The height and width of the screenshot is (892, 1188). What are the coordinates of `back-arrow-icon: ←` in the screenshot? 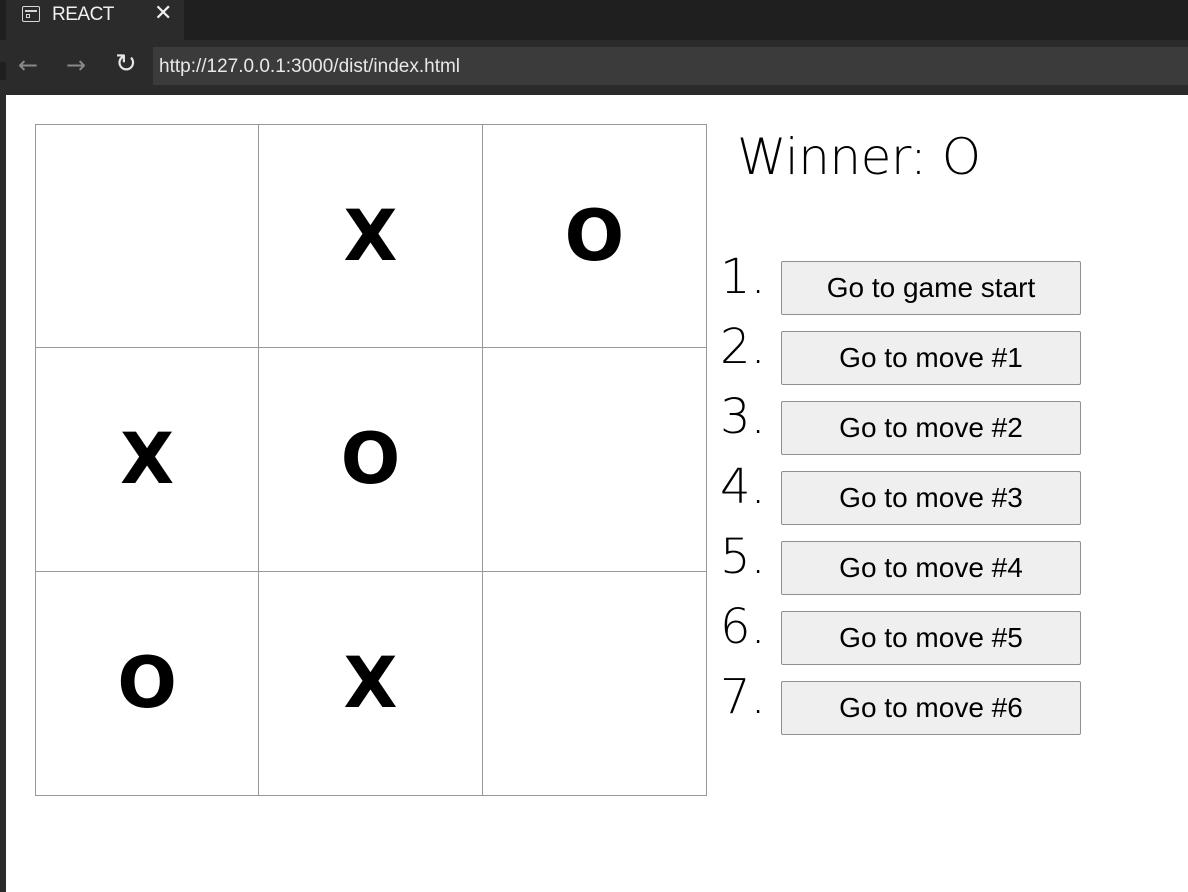 It's located at (28, 65).